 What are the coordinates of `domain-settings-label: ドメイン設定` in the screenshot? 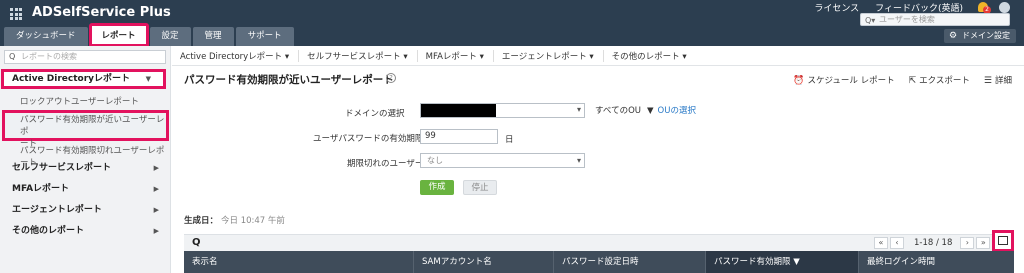 It's located at (986, 35).